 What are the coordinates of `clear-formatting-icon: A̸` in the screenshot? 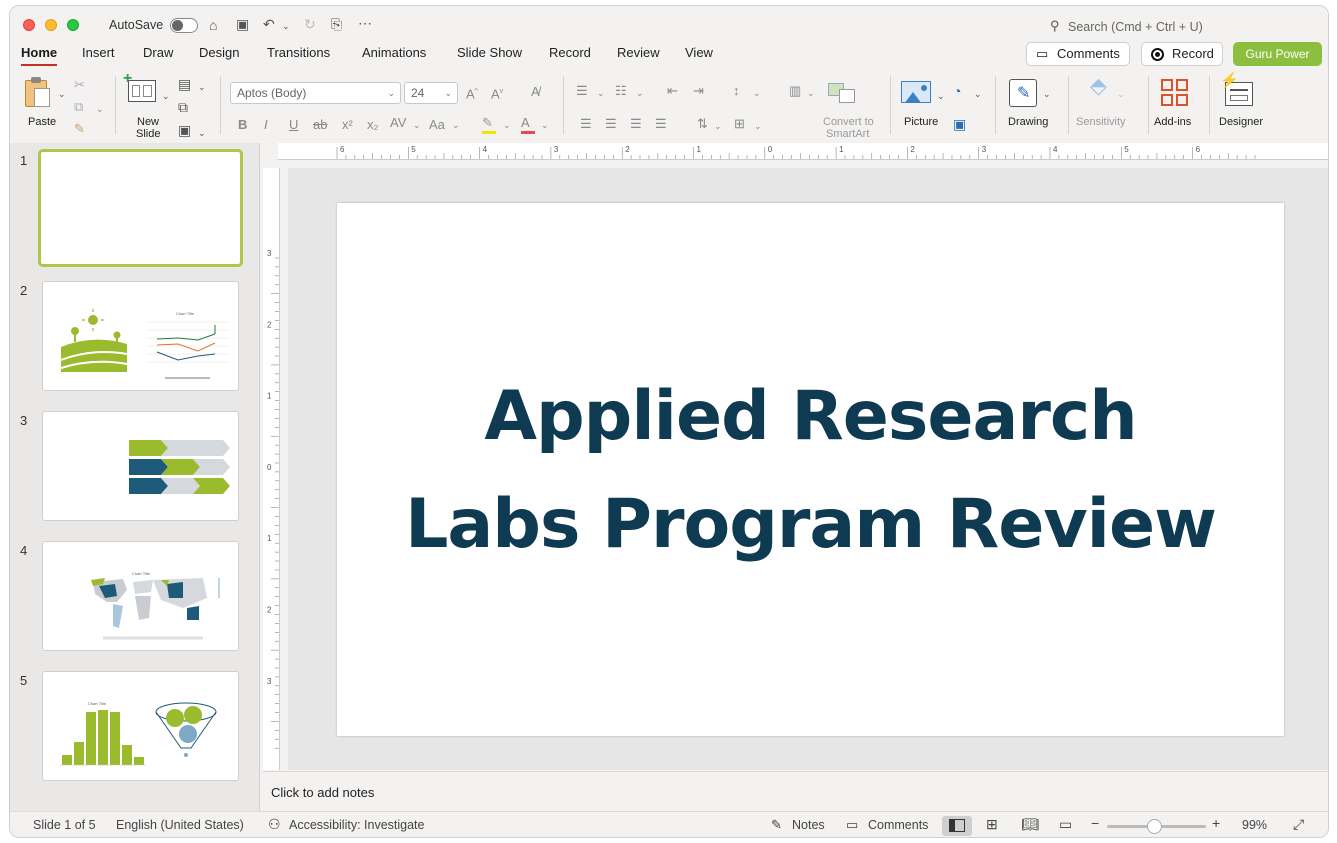 It's located at (535, 92).